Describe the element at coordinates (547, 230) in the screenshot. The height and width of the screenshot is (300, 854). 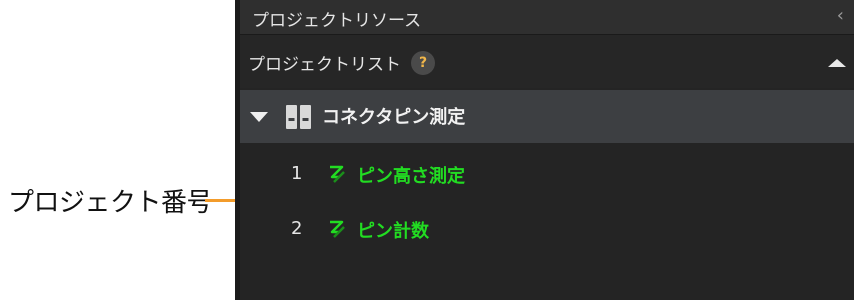
I see `step-item-2: 2 ピン計数` at that location.